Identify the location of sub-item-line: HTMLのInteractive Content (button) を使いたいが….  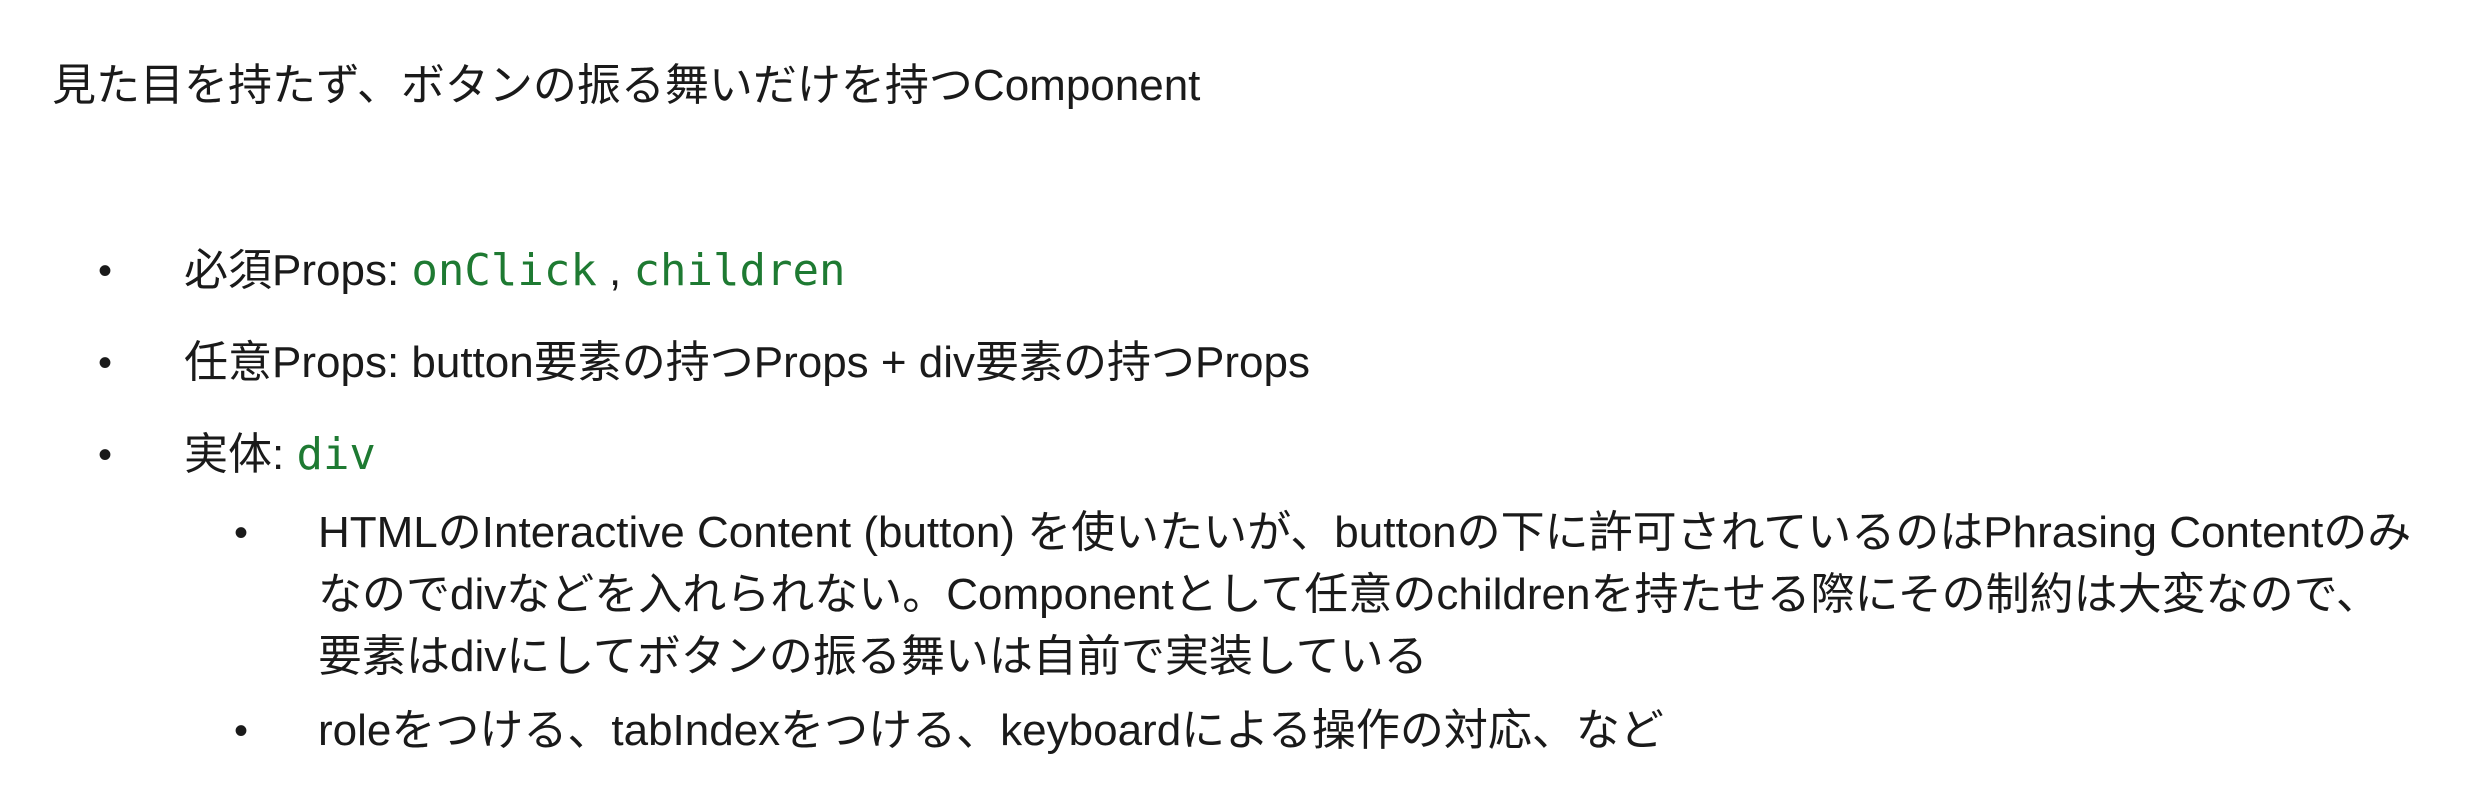
(1365, 532).